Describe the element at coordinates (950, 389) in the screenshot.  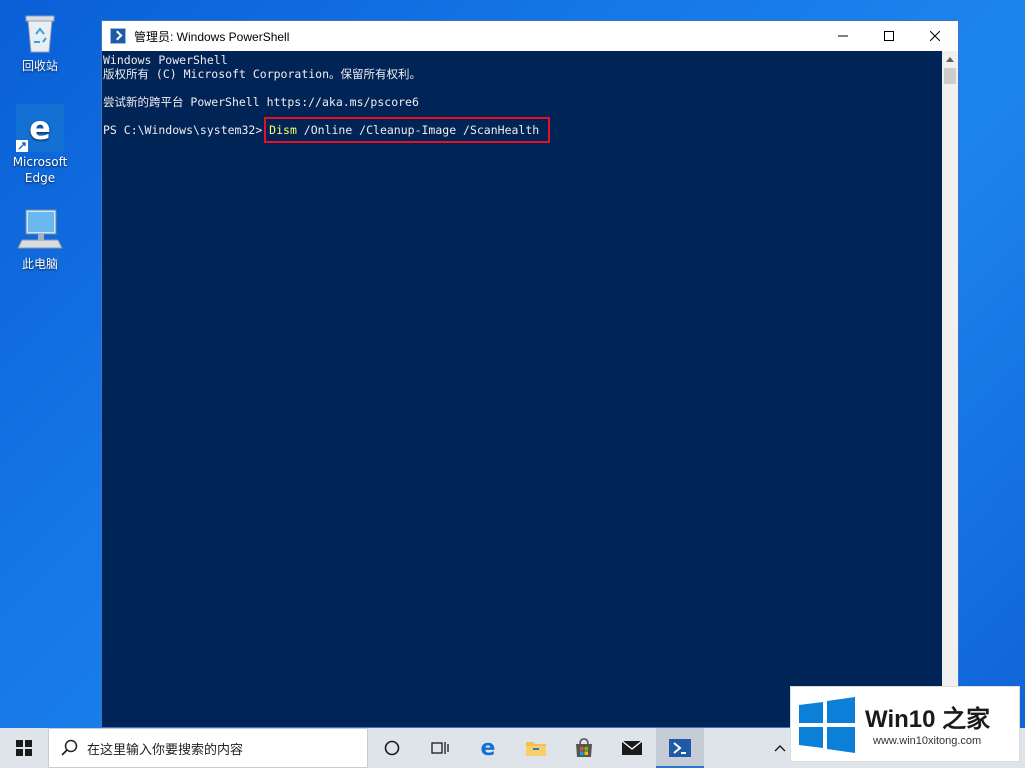
I see `vertical-scrollbar` at that location.